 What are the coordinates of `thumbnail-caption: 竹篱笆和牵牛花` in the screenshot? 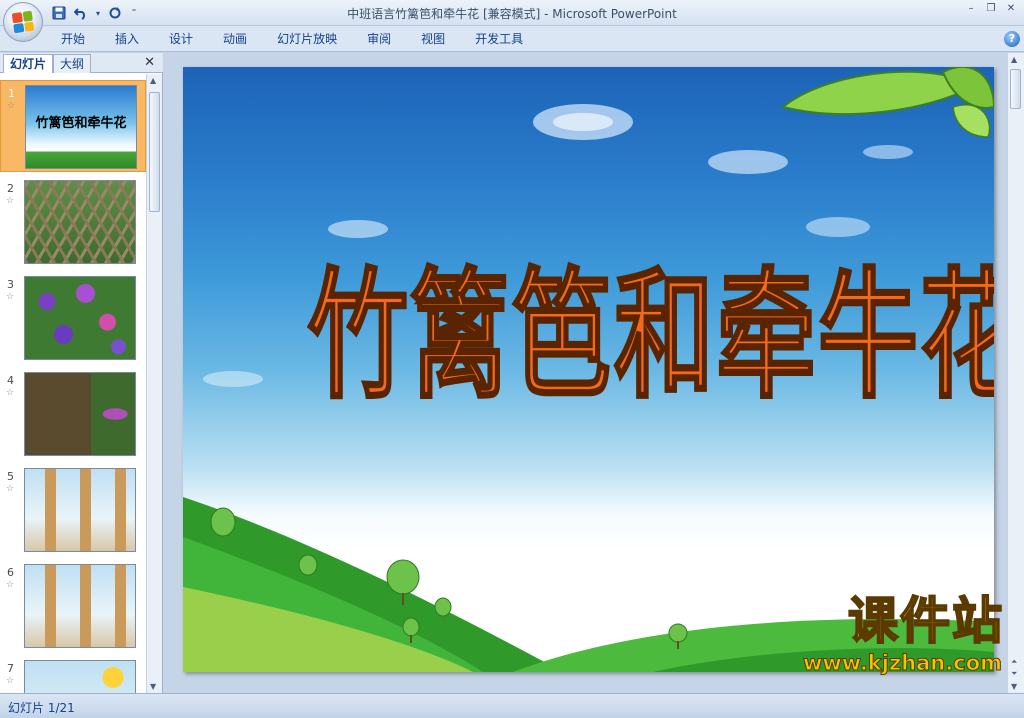 It's located at (81, 123).